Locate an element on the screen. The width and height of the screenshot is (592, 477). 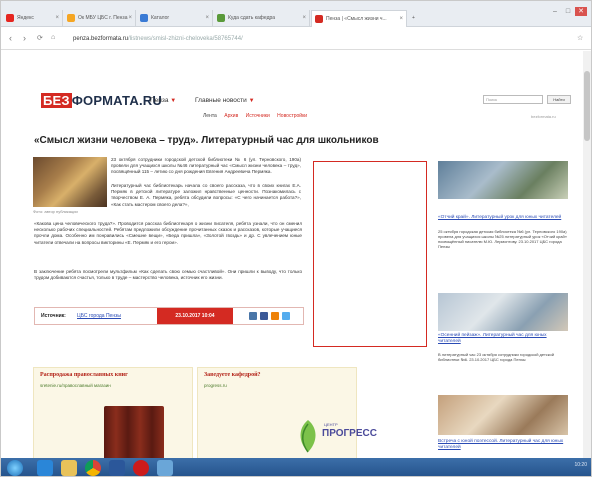
leaf-icon is located at coordinates (308, 436).